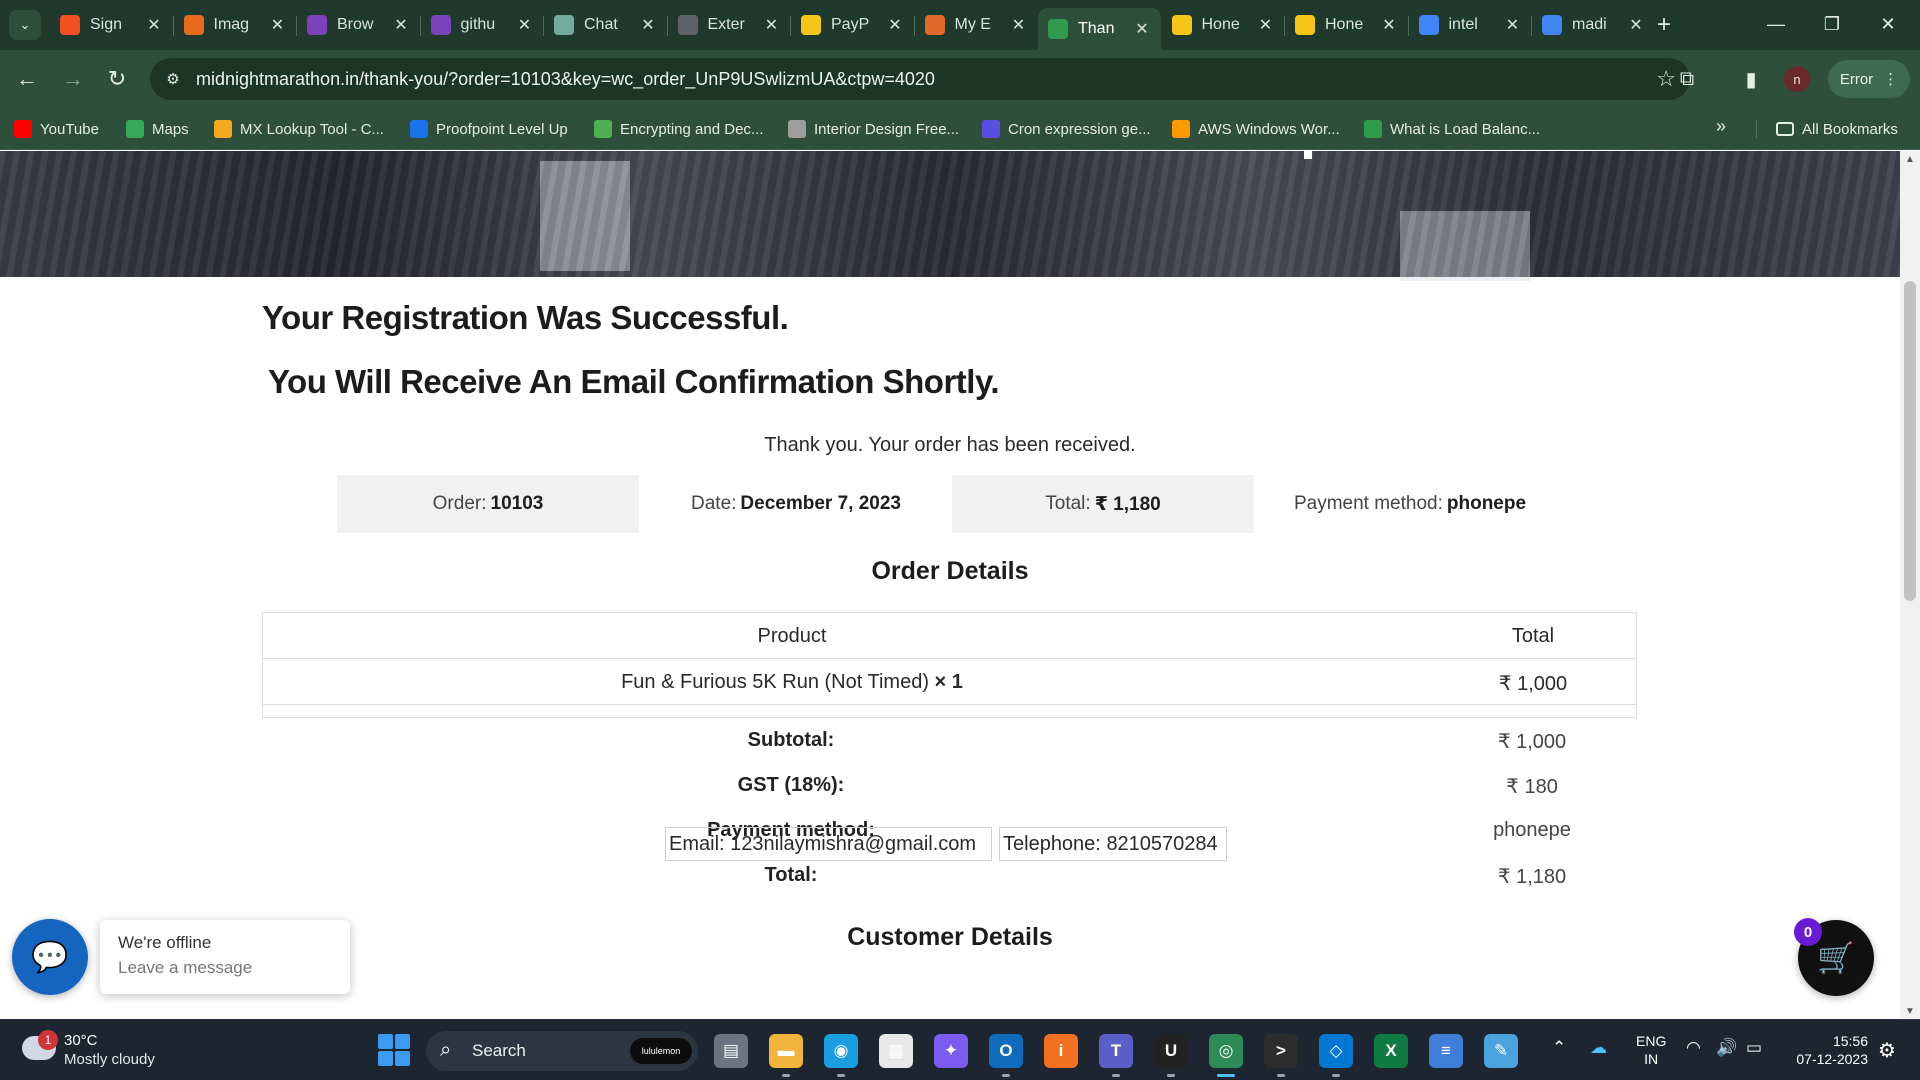 This screenshot has width=1920, height=1080. What do you see at coordinates (1470, 25) in the screenshot?
I see `browser-tab: intel ✕` at bounding box center [1470, 25].